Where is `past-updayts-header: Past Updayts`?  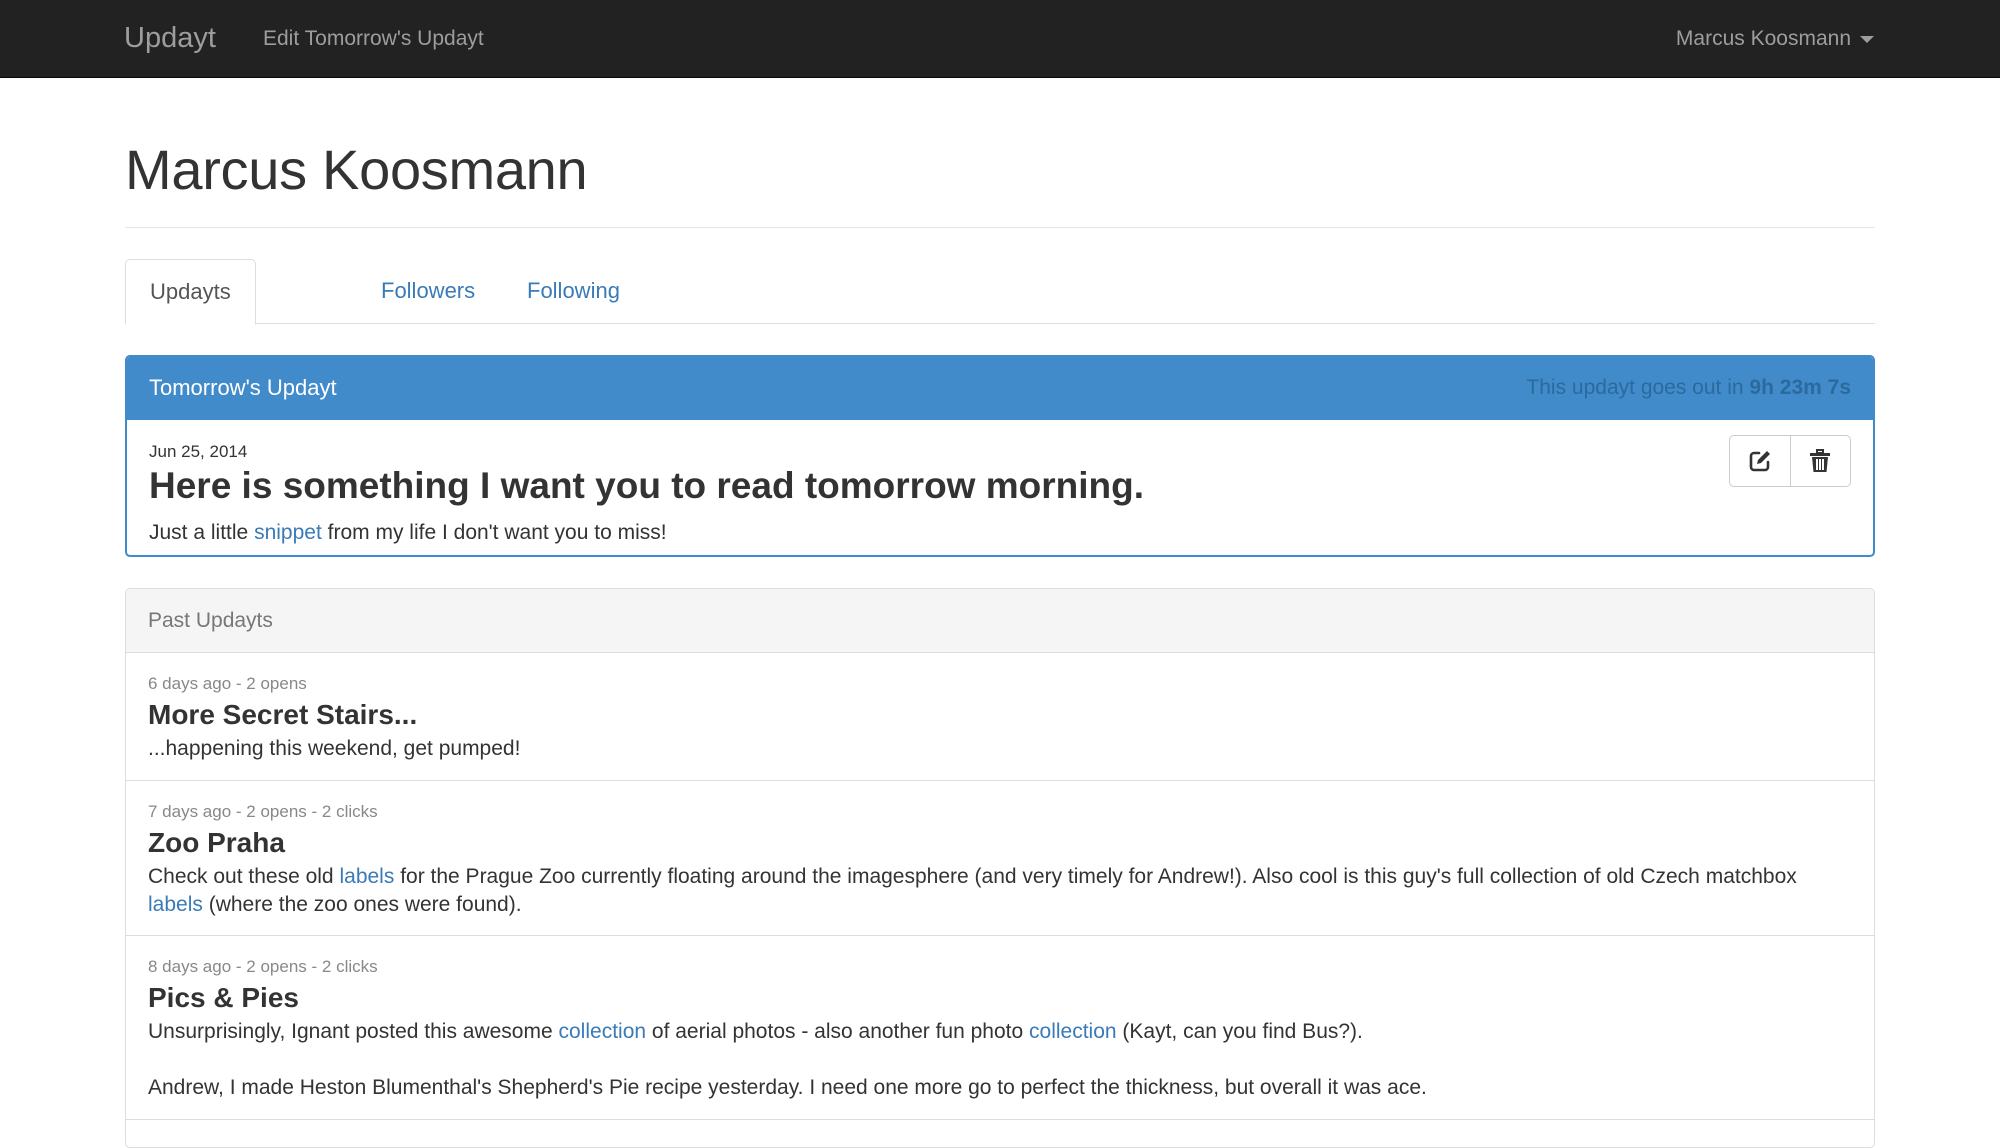 past-updayts-header: Past Updayts is located at coordinates (1000, 621).